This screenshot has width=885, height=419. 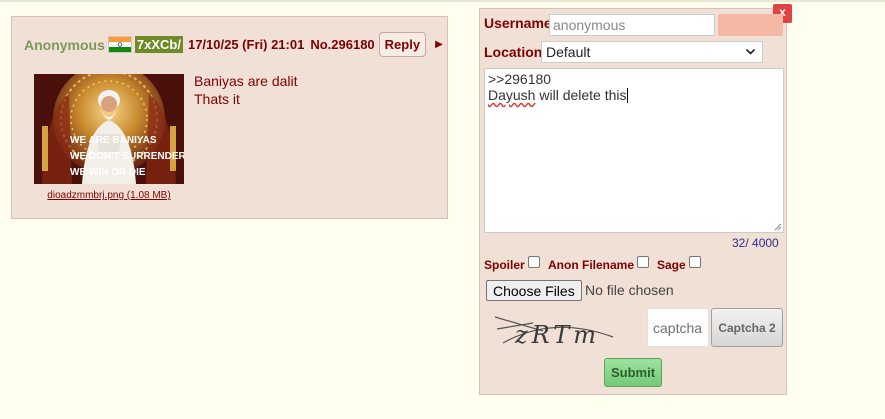 I want to click on reply-button: Reply, so click(x=402, y=44).